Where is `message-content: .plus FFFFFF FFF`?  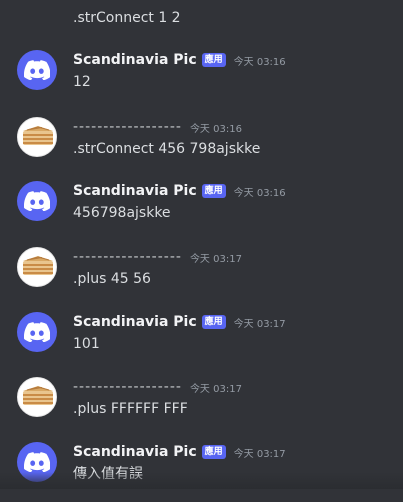
message-content: .plus FFFFFF FFF is located at coordinates (130, 409).